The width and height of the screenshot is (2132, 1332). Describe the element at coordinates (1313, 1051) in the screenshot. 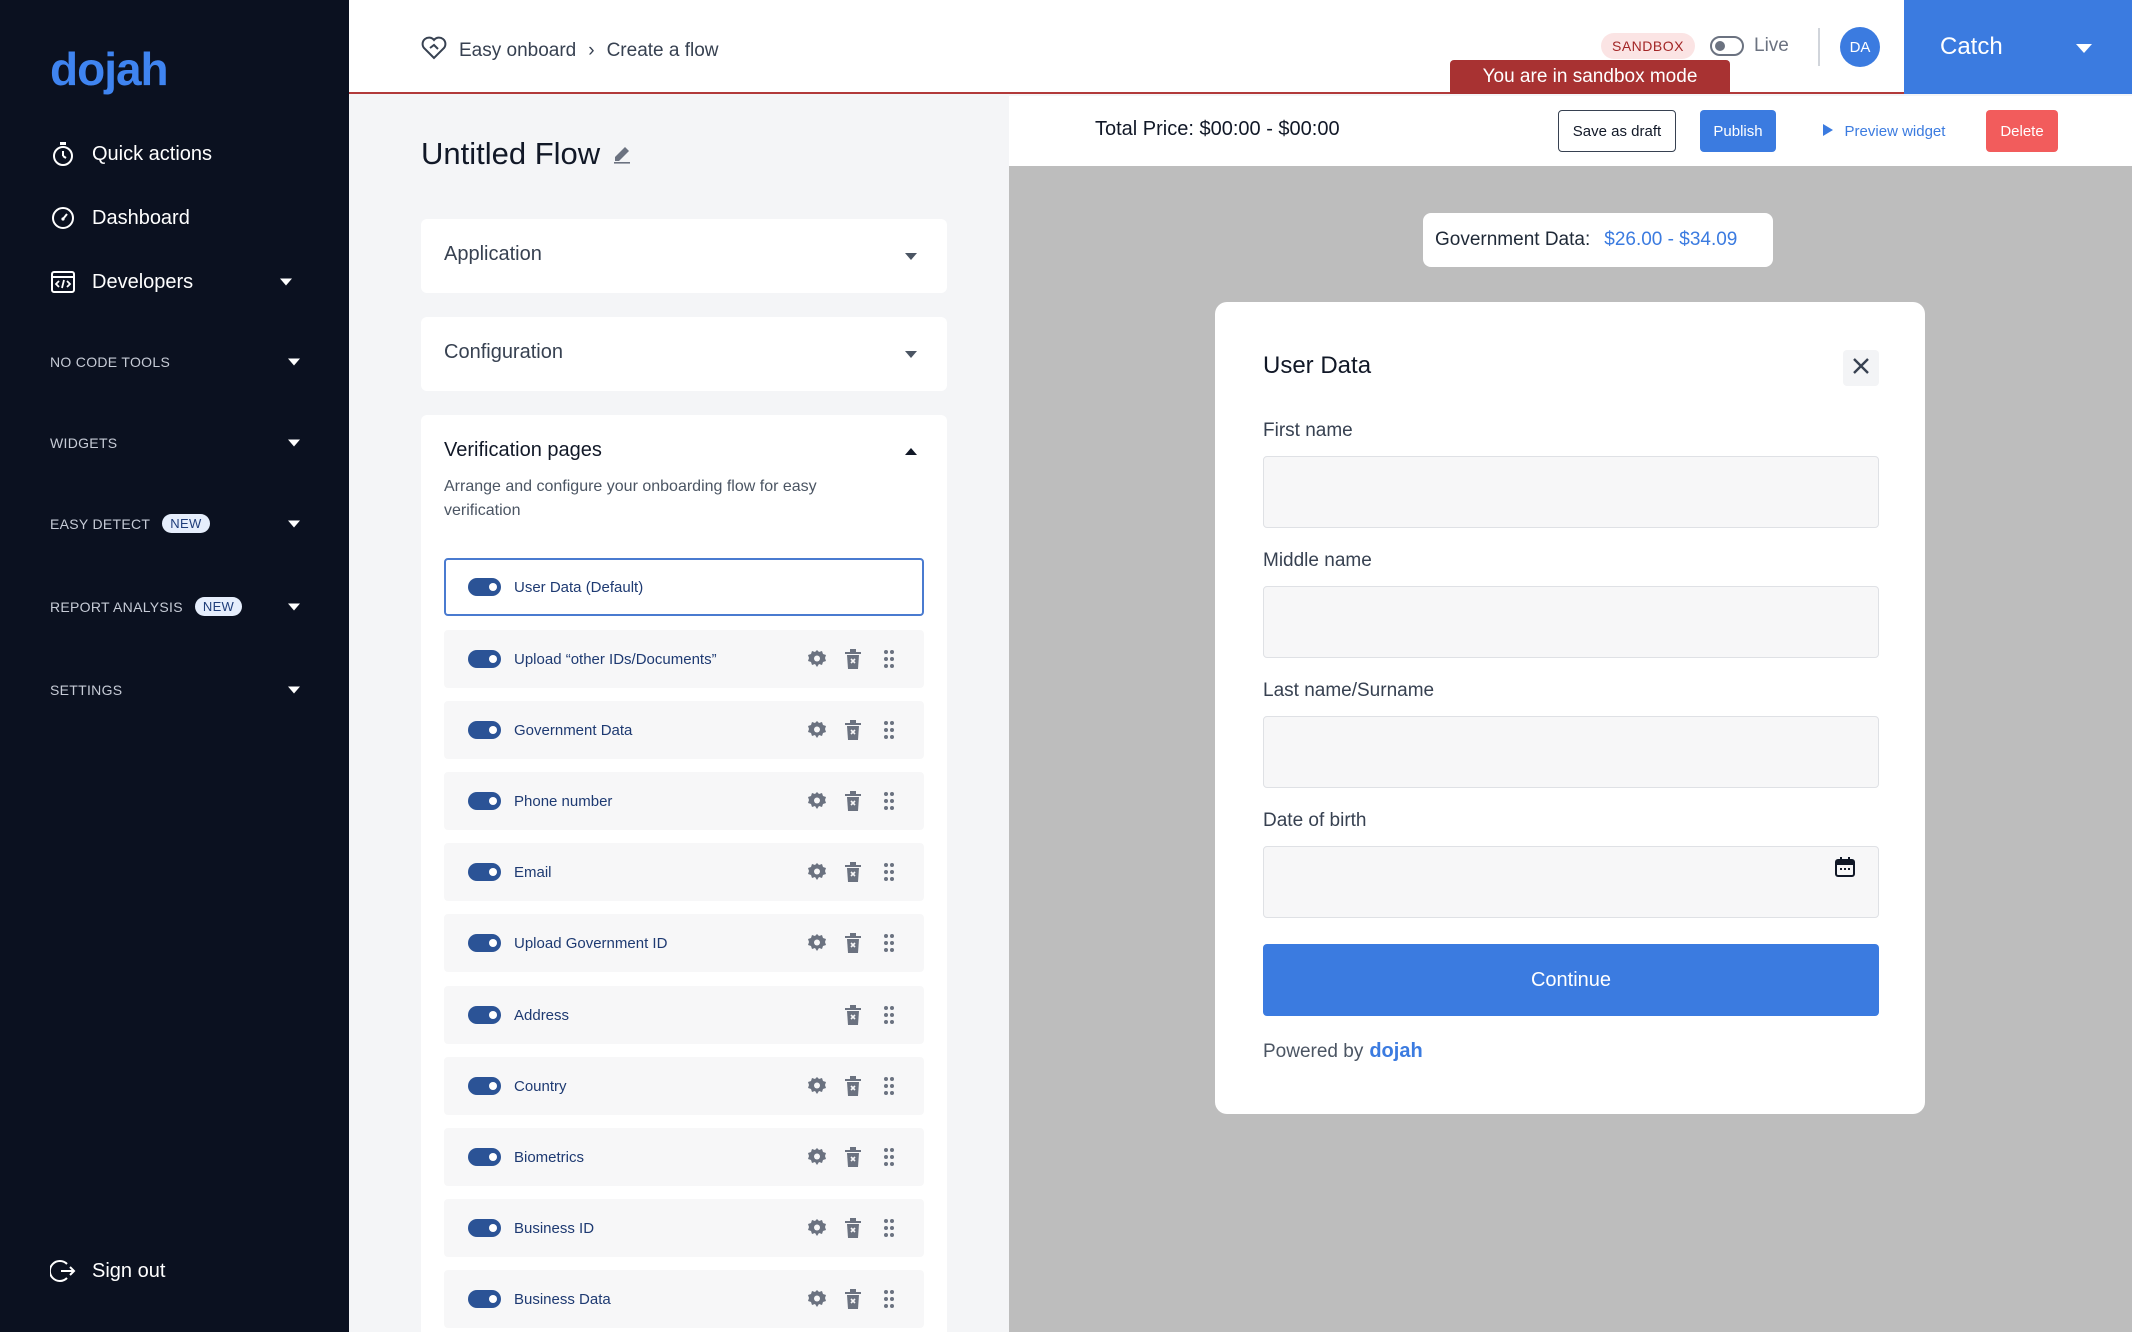

I see `powered-by-text: Powered by` at that location.